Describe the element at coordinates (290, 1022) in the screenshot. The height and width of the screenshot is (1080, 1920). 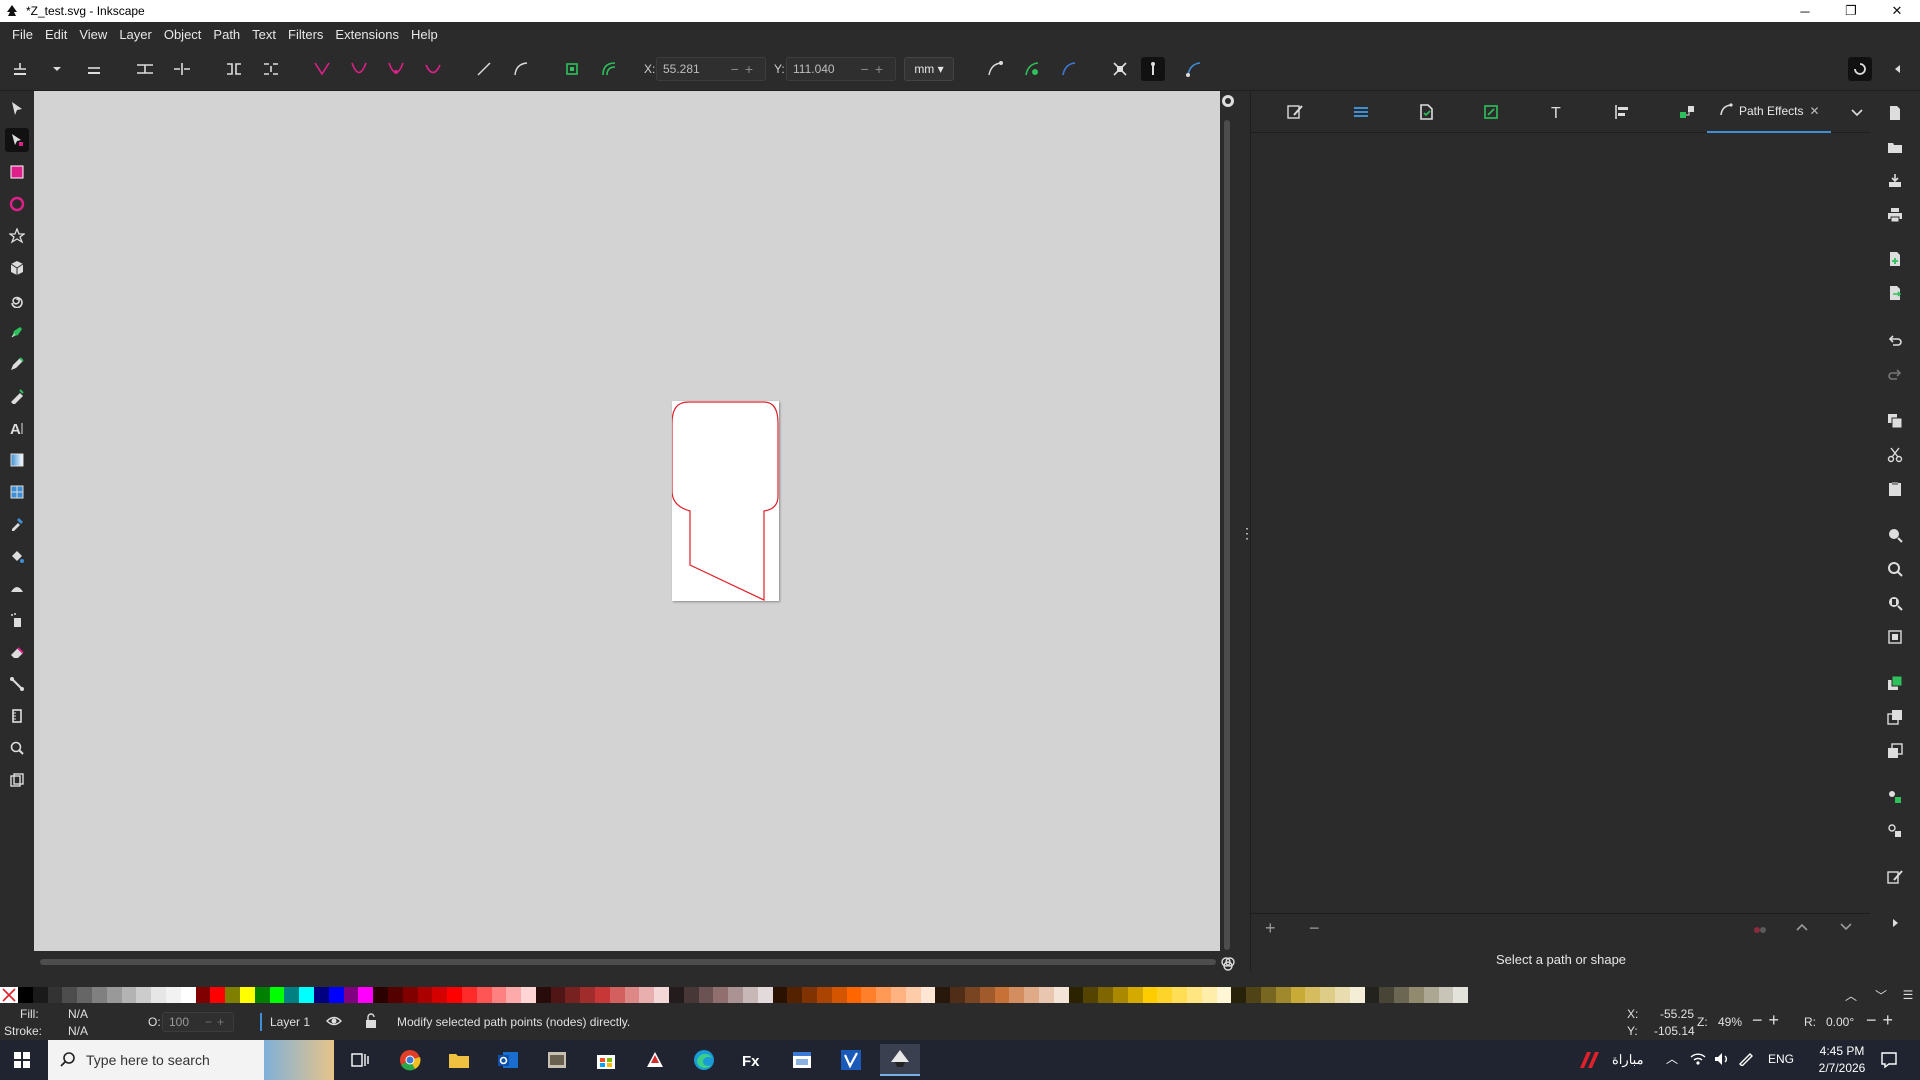
I see `current-layer: Layer 1` at that location.